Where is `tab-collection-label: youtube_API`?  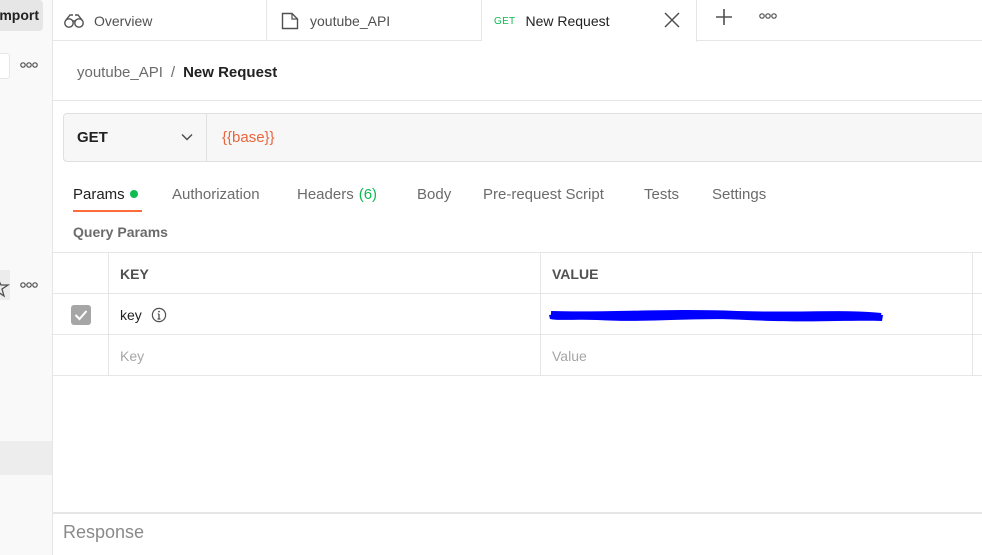
tab-collection-label: youtube_API is located at coordinates (350, 20).